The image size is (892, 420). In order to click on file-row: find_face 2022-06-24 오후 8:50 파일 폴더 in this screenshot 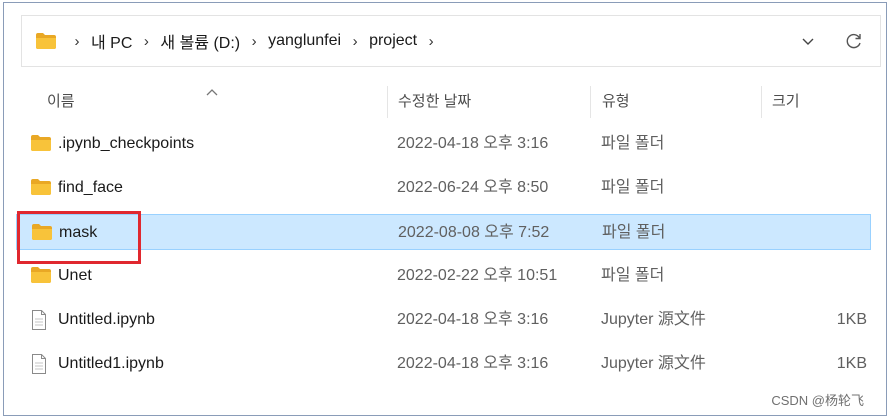, I will do `click(443, 188)`.